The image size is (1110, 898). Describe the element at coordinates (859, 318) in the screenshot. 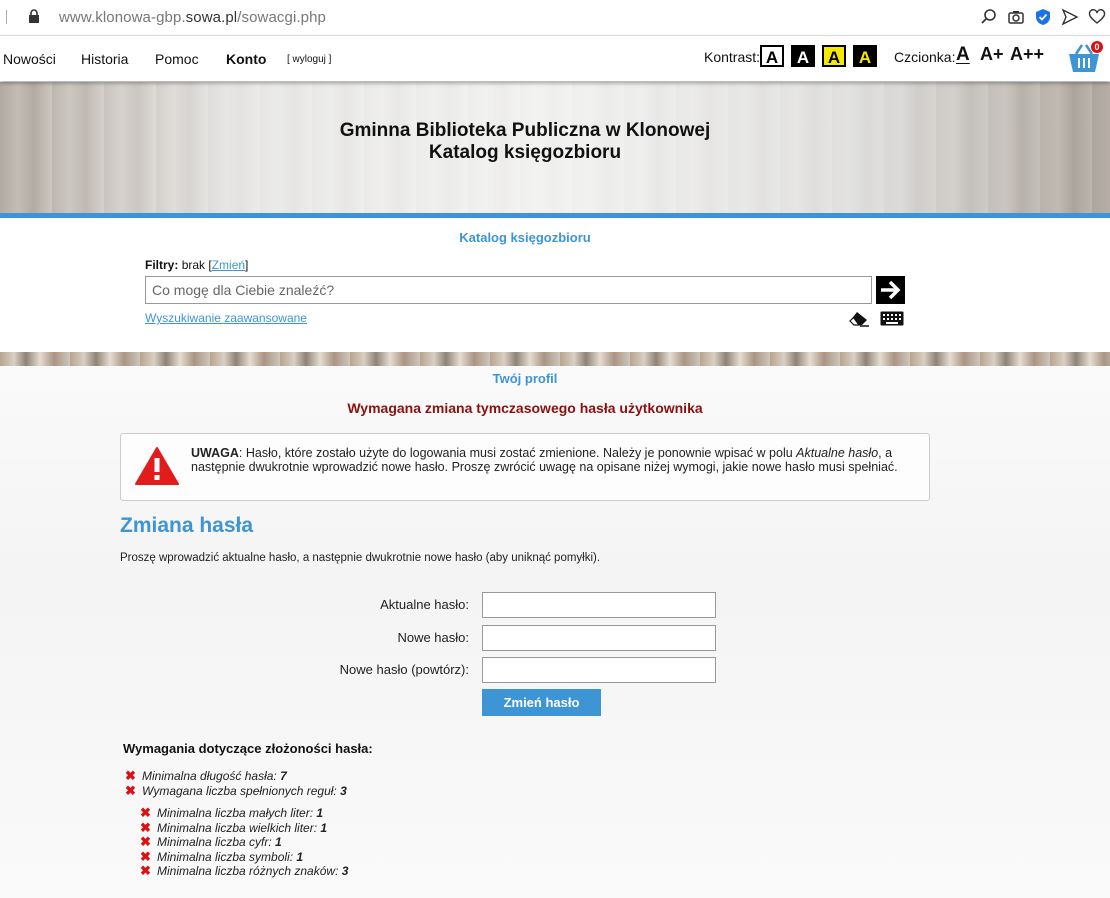

I see `eraser-icon` at that location.